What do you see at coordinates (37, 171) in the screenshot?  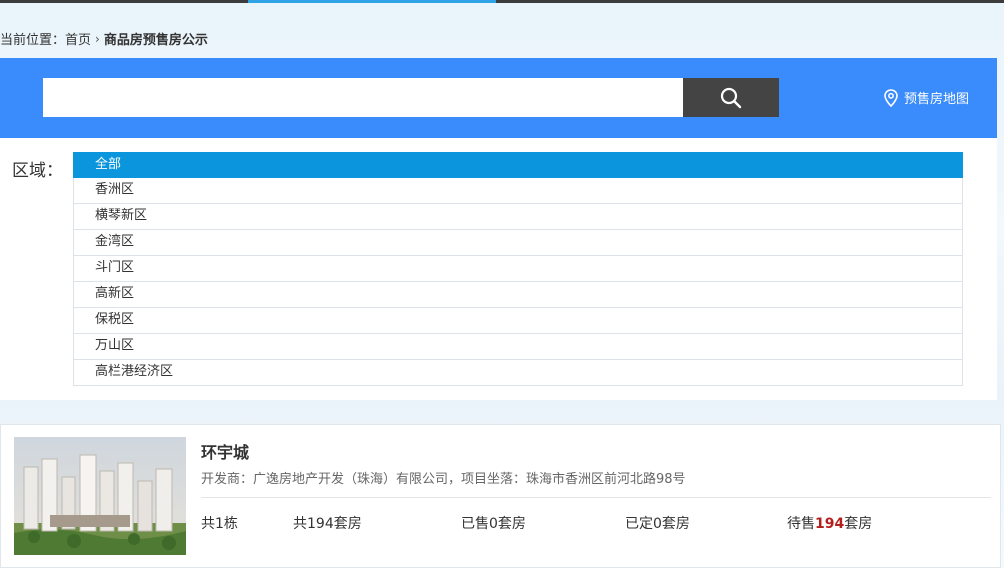 I see `region-filter-label: 区域：` at bounding box center [37, 171].